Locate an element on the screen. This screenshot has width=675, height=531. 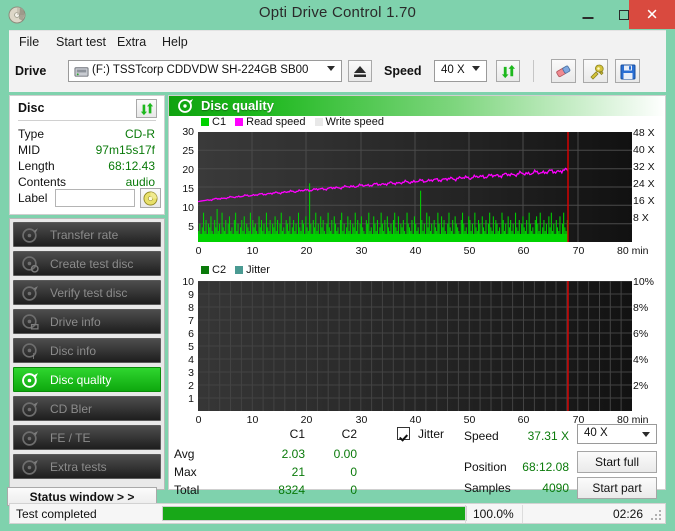
jitter-label: Jitter is located at coordinates (431, 434).